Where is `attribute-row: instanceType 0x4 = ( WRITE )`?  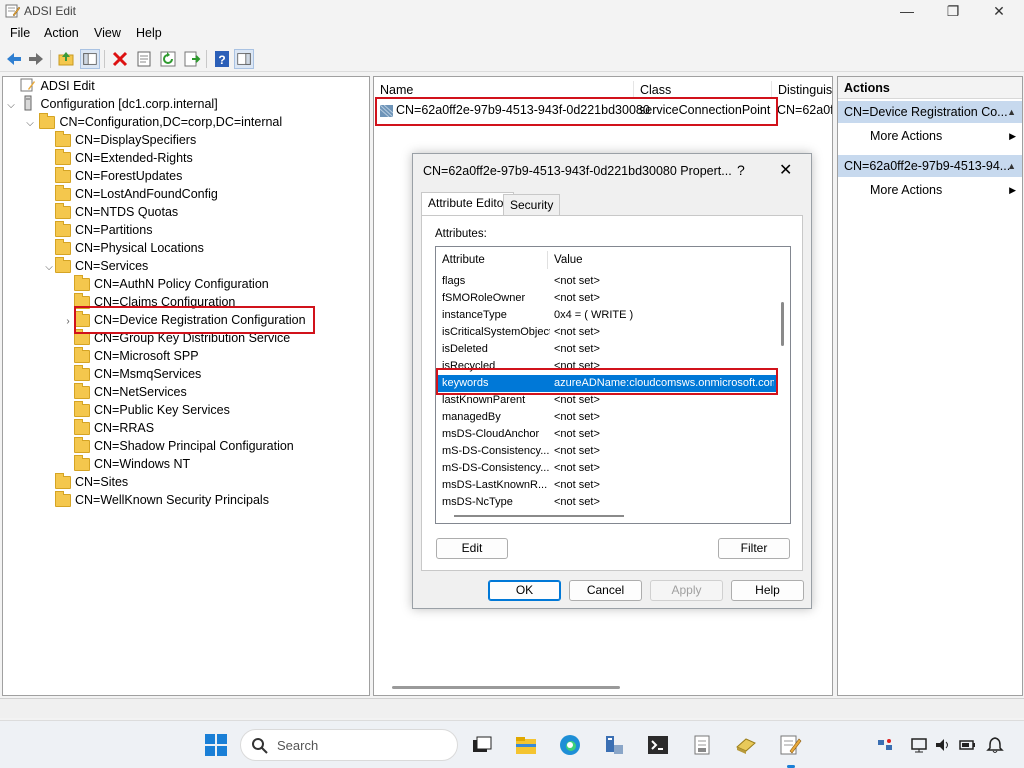
attribute-row: instanceType 0x4 = ( WRITE ) is located at coordinates (607, 315).